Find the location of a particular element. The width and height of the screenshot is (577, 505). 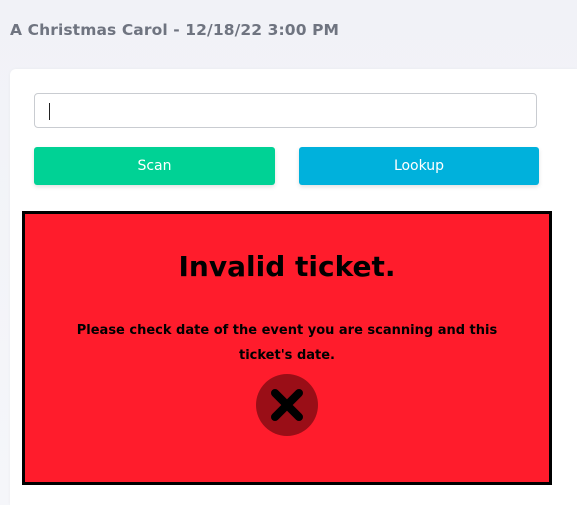

text-cursor is located at coordinates (49, 111).